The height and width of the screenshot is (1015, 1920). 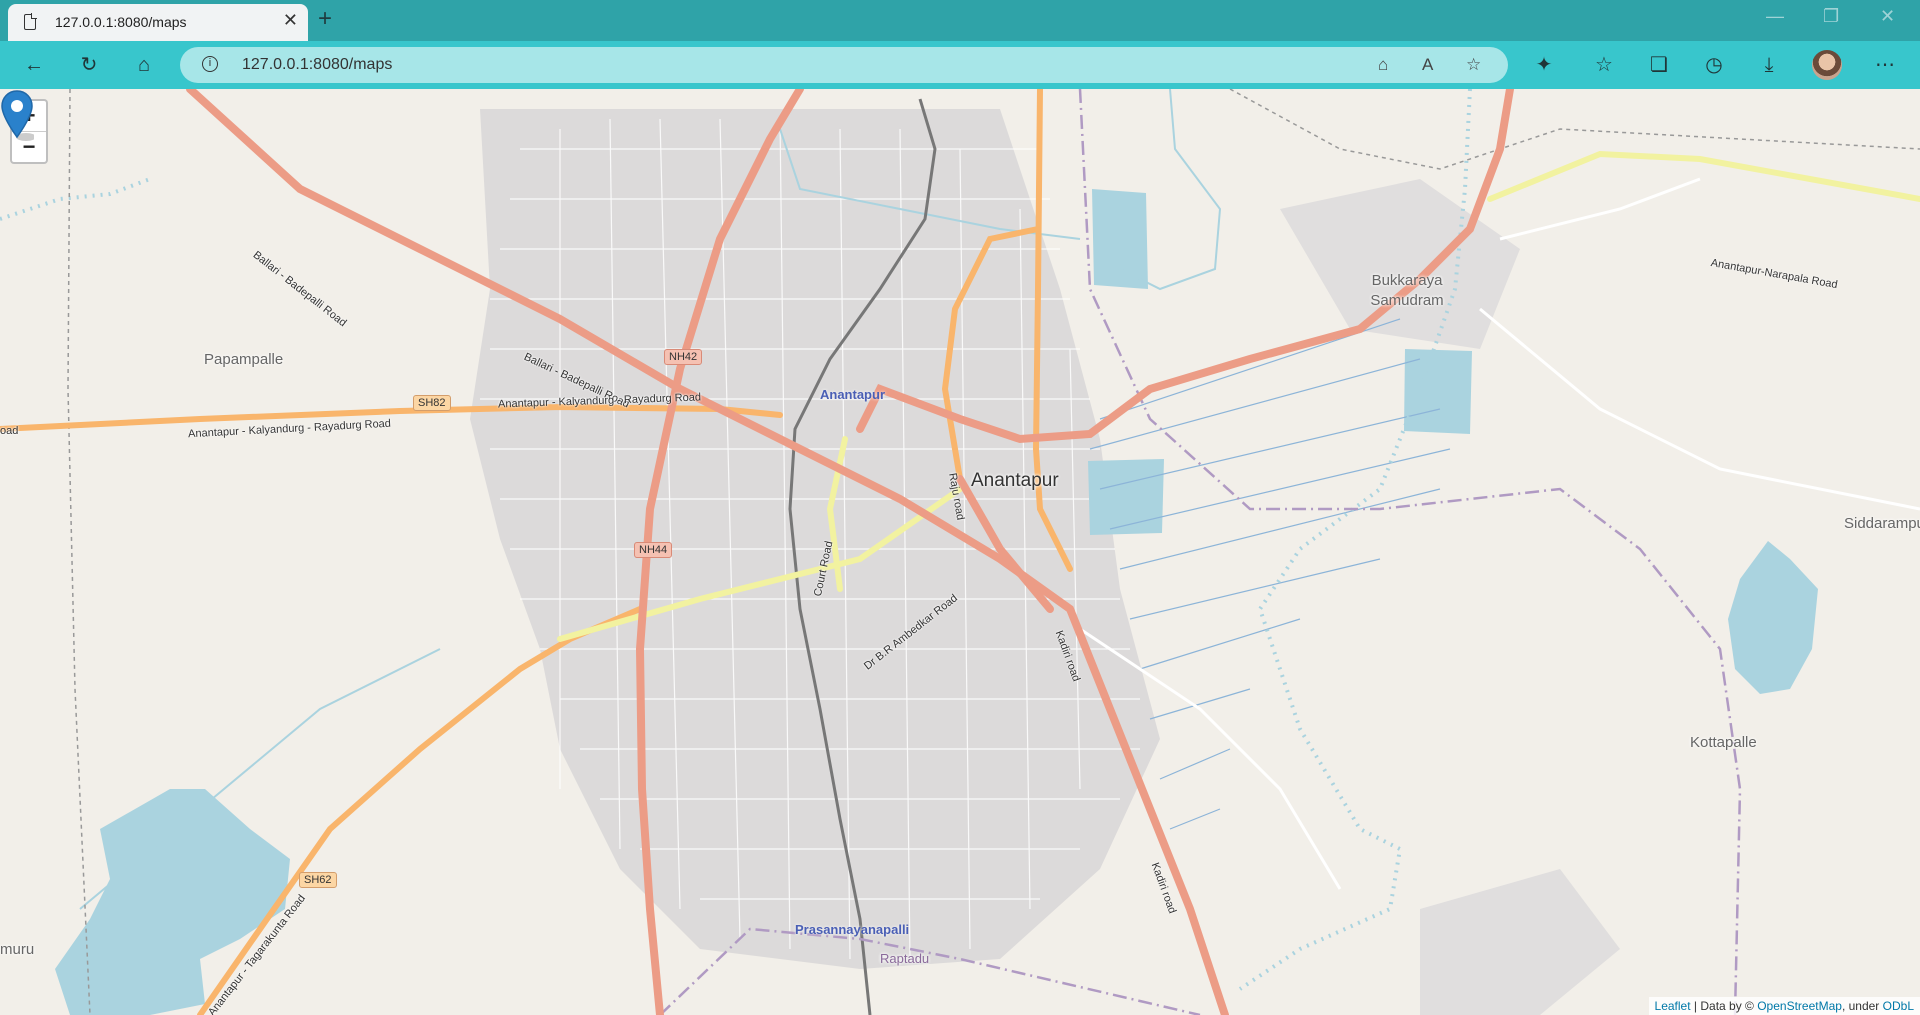 I want to click on leaflet-link: Leaflet, so click(x=1673, y=1006).